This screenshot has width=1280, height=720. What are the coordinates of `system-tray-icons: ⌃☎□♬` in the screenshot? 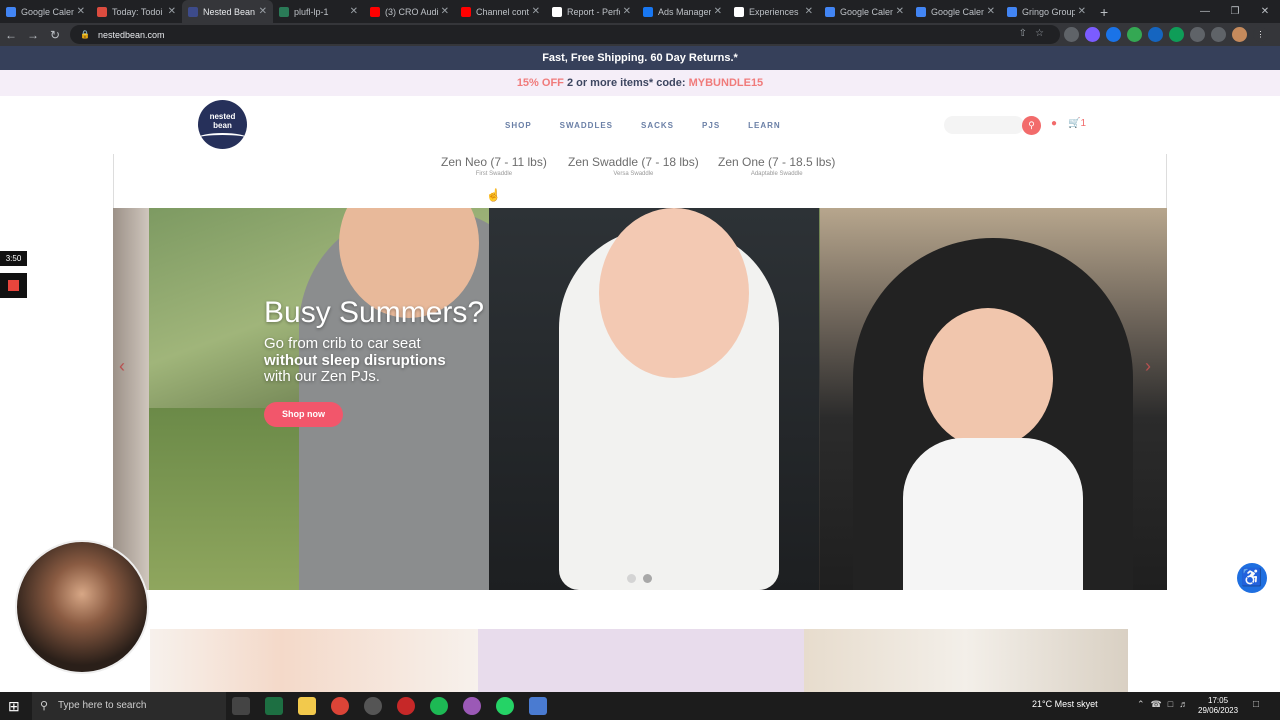 It's located at (1165, 704).